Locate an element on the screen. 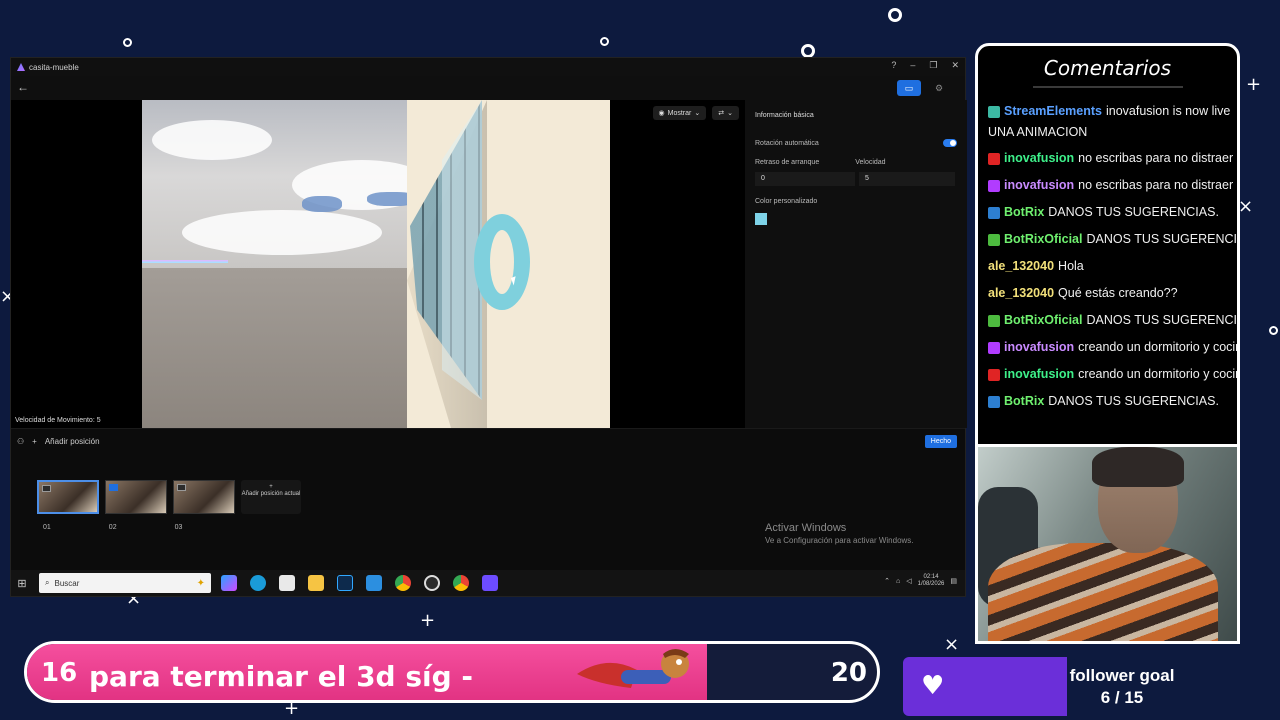 This screenshot has height=720, width=1280. camera-icon is located at coordinates (113, 487).